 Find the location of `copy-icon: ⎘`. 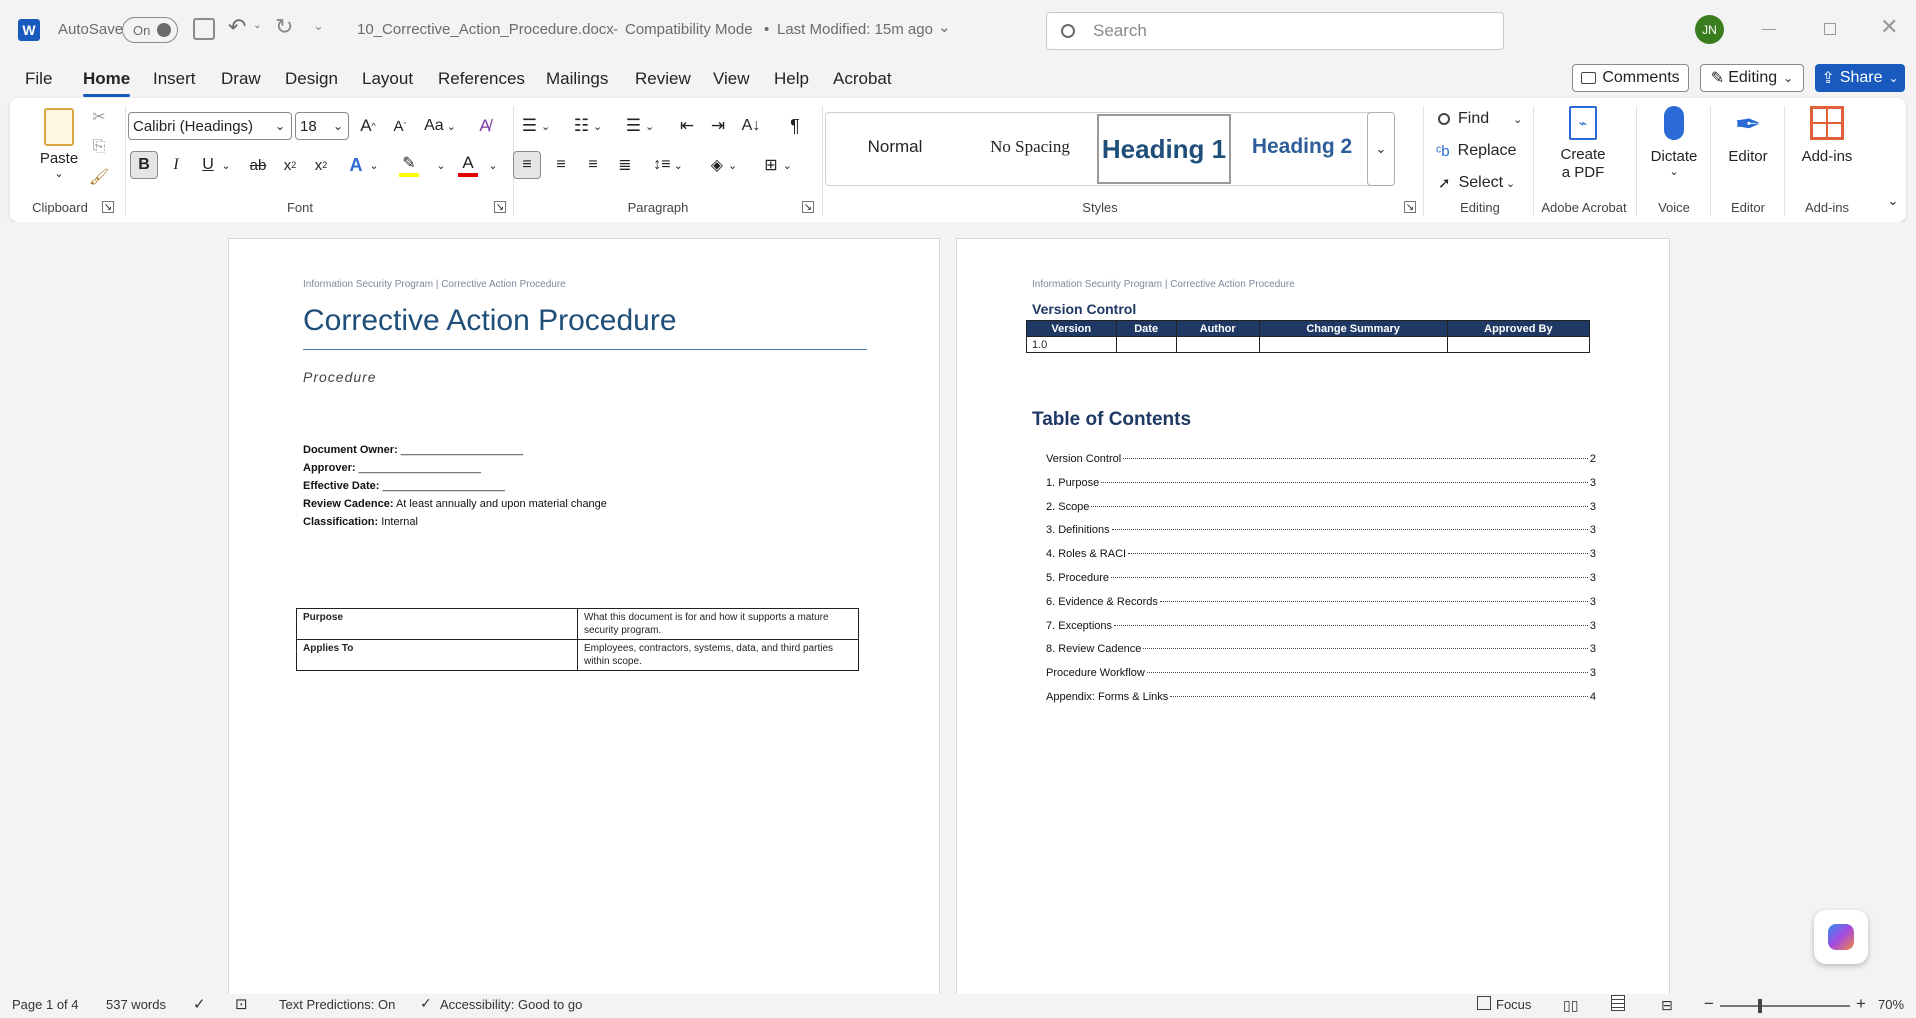

copy-icon: ⎘ is located at coordinates (99, 147).